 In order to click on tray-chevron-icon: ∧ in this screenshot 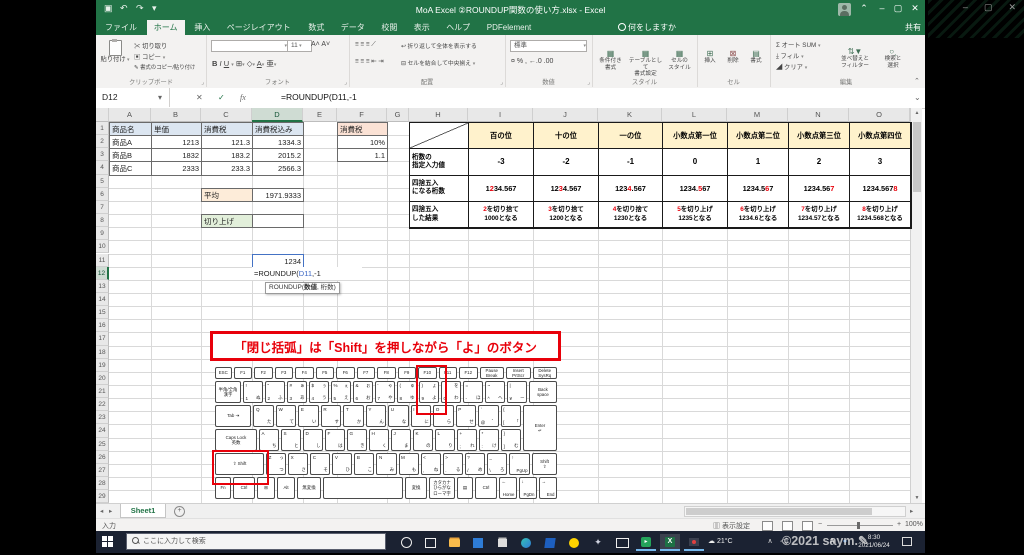, I will do `click(770, 542)`.